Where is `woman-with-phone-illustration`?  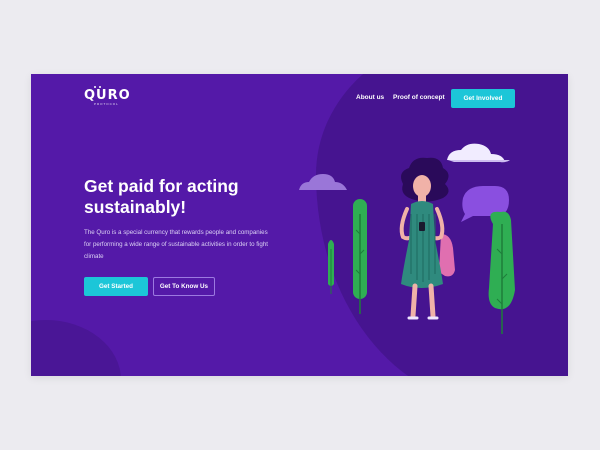 woman-with-phone-illustration is located at coordinates (427, 238).